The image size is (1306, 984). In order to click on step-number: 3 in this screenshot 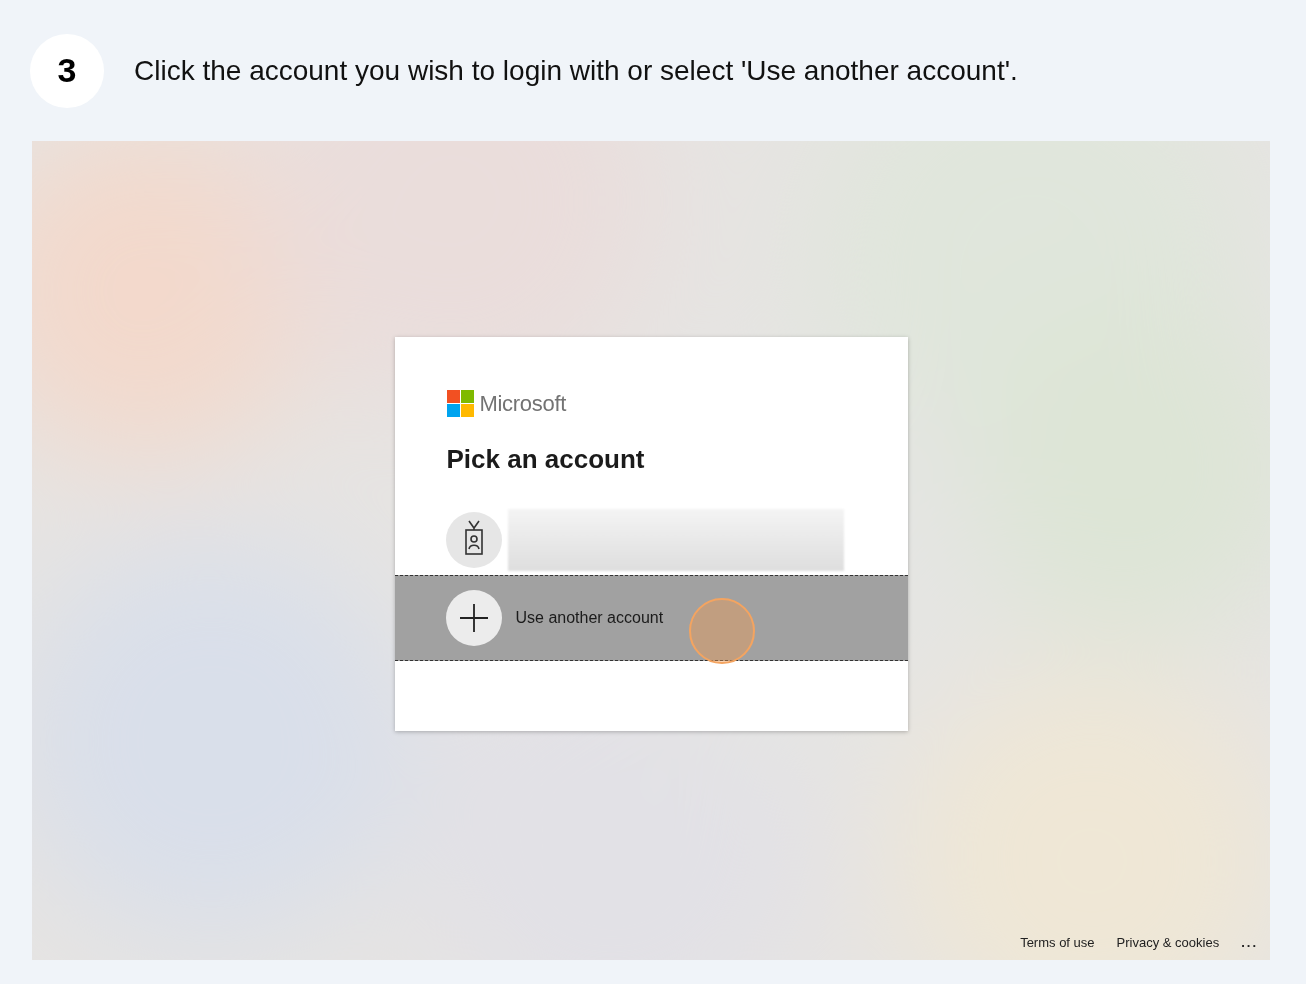, I will do `click(67, 70)`.